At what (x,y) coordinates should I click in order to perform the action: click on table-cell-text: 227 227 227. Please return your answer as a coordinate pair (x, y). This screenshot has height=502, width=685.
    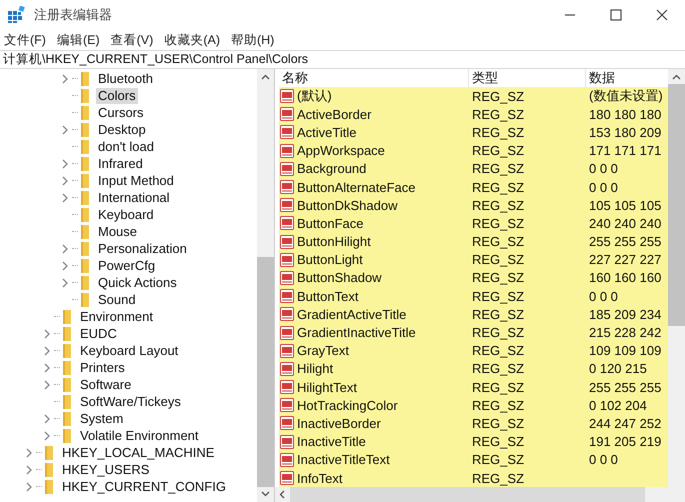
    Looking at the image, I should click on (625, 260).